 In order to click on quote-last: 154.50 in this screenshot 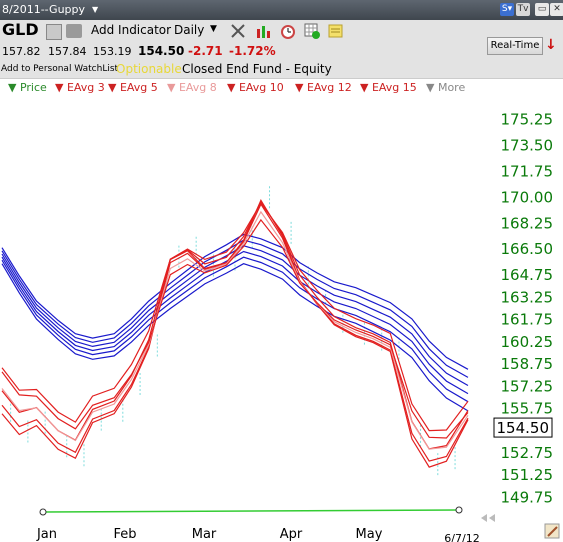, I will do `click(161, 51)`.